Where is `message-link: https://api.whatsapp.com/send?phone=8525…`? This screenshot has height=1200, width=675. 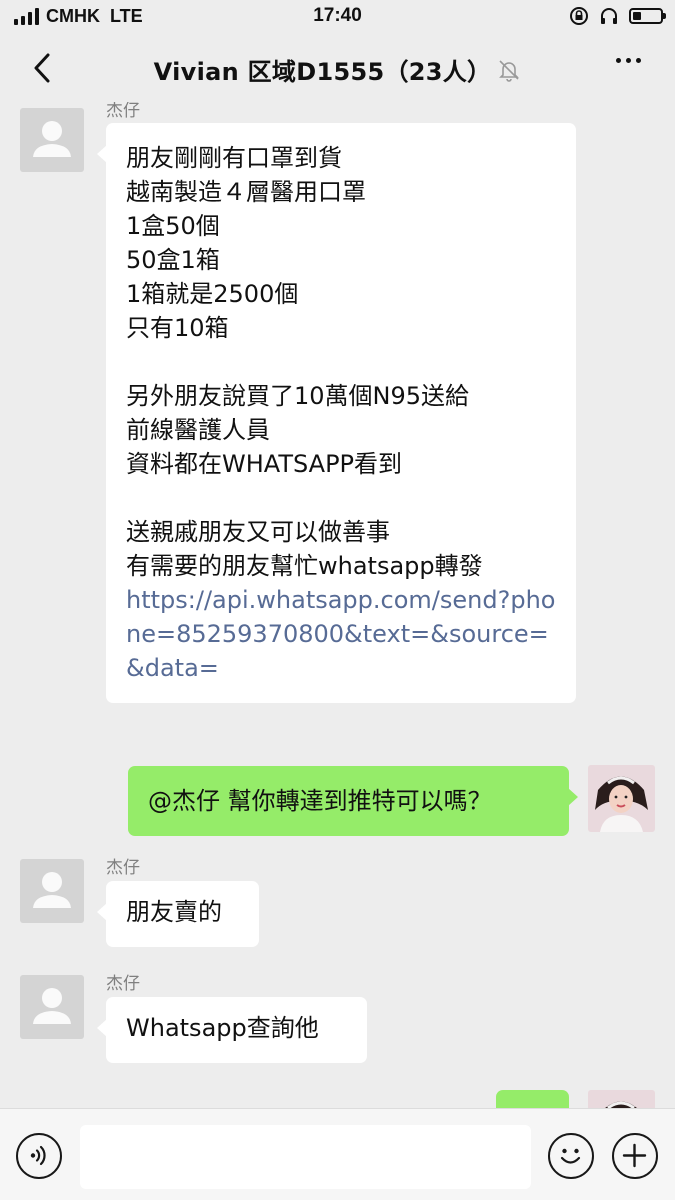 message-link: https://api.whatsapp.com/send?phone=8525… is located at coordinates (340, 634).